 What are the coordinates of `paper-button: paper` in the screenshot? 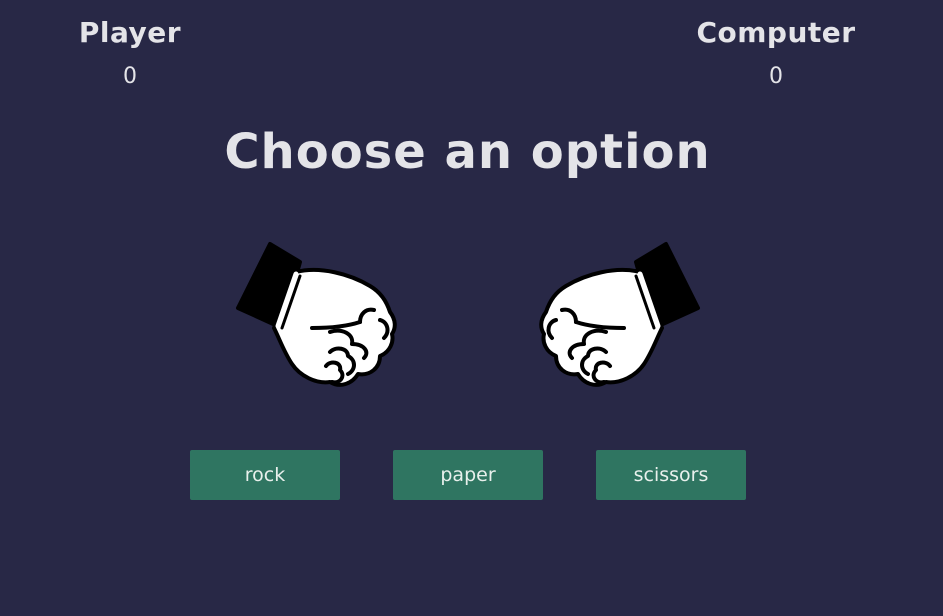 It's located at (468, 475).